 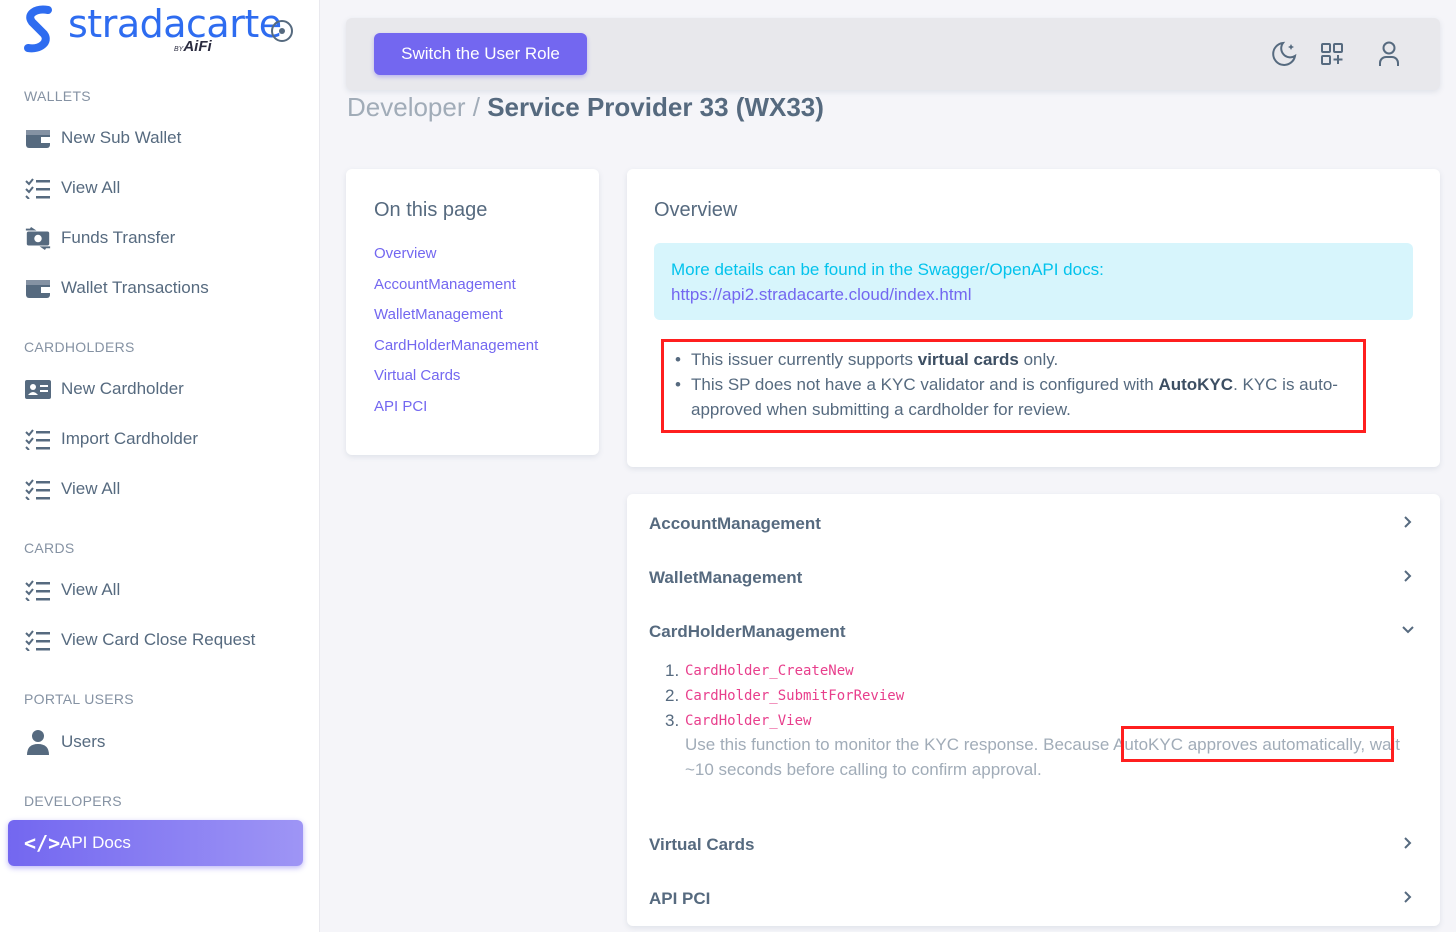 What do you see at coordinates (1332, 54) in the screenshot?
I see `apps-grid-icon` at bounding box center [1332, 54].